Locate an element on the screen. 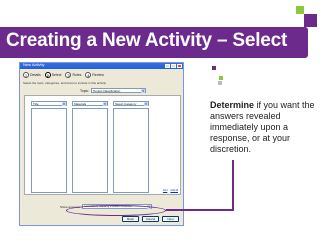 The width and height of the screenshot is (320, 247). column-materials: Materials ▾ is located at coordinates (90, 147).